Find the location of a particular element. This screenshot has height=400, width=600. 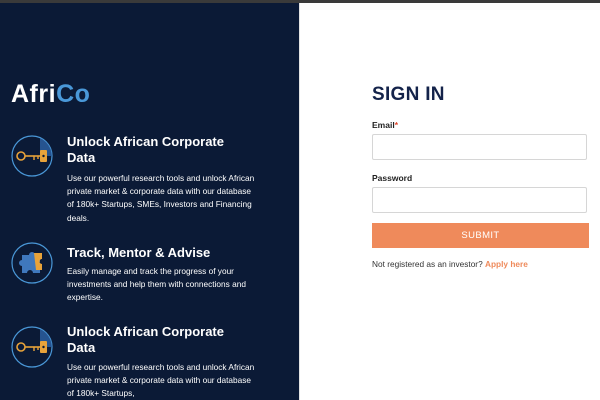

africo-logo: AfriCo is located at coordinates (50, 94).